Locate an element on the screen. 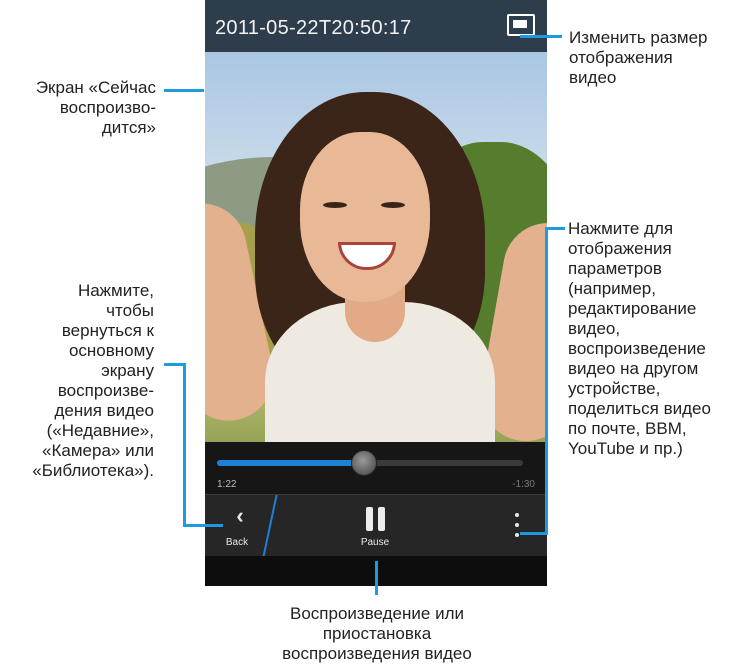  back-label: Back is located at coordinates (237, 542).